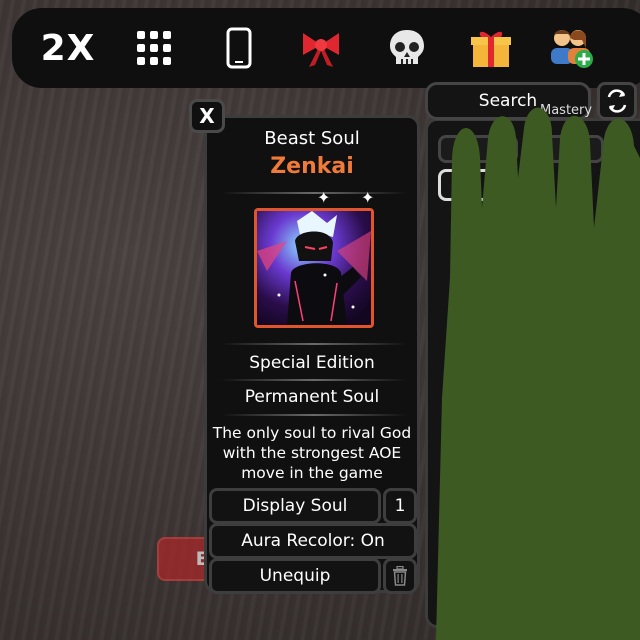 The image size is (640, 640). I want to click on display-count-badge: 1, so click(400, 506).